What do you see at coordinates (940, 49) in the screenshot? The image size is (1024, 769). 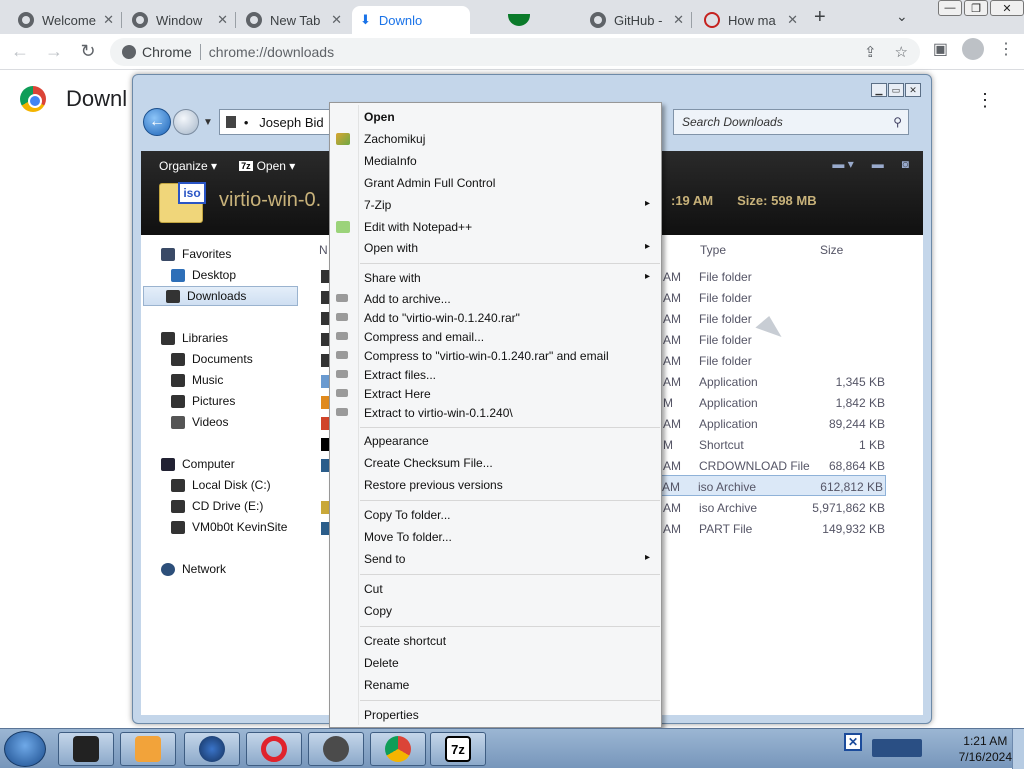 I see `side-panel-icon: ▣` at bounding box center [940, 49].